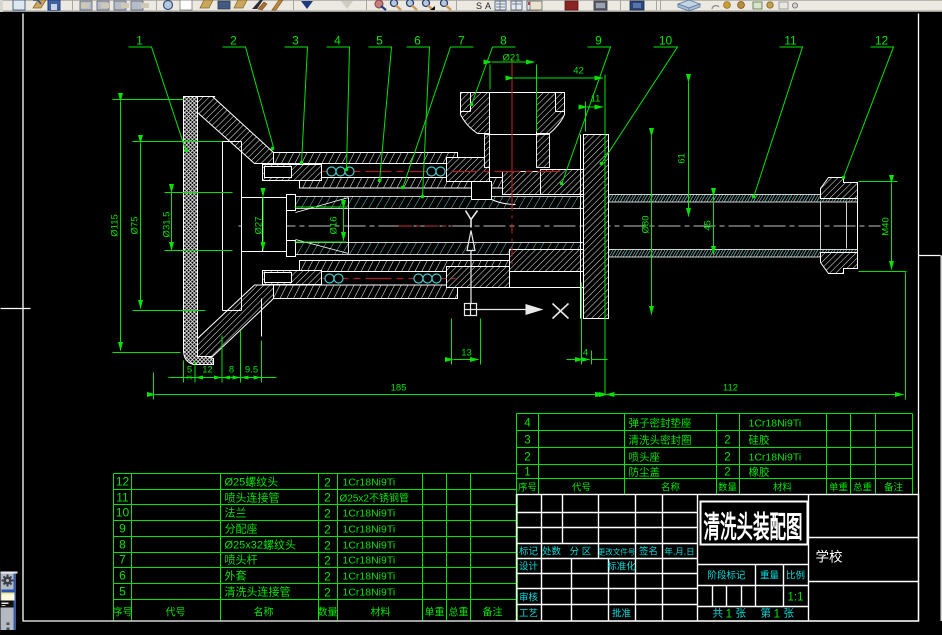  Describe the element at coordinates (581, 552) in the screenshot. I see `svg-text: 分 区` at that location.